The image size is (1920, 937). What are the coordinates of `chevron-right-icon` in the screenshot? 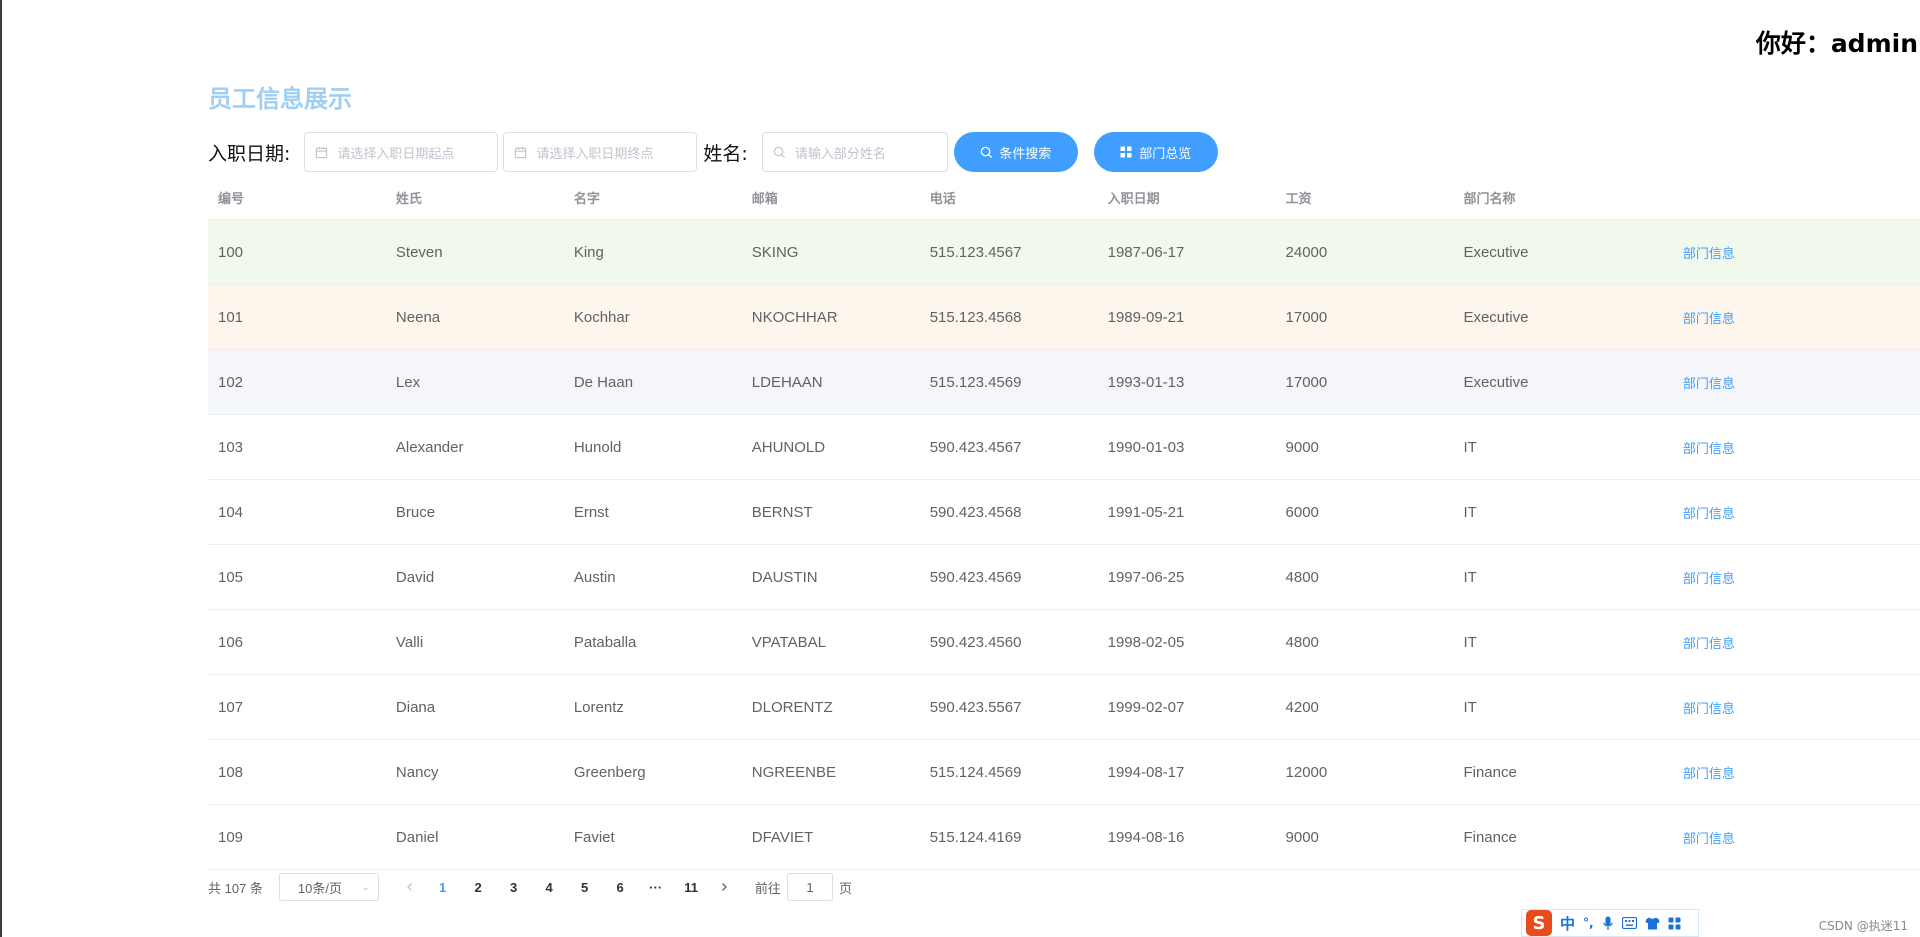 It's located at (724, 887).